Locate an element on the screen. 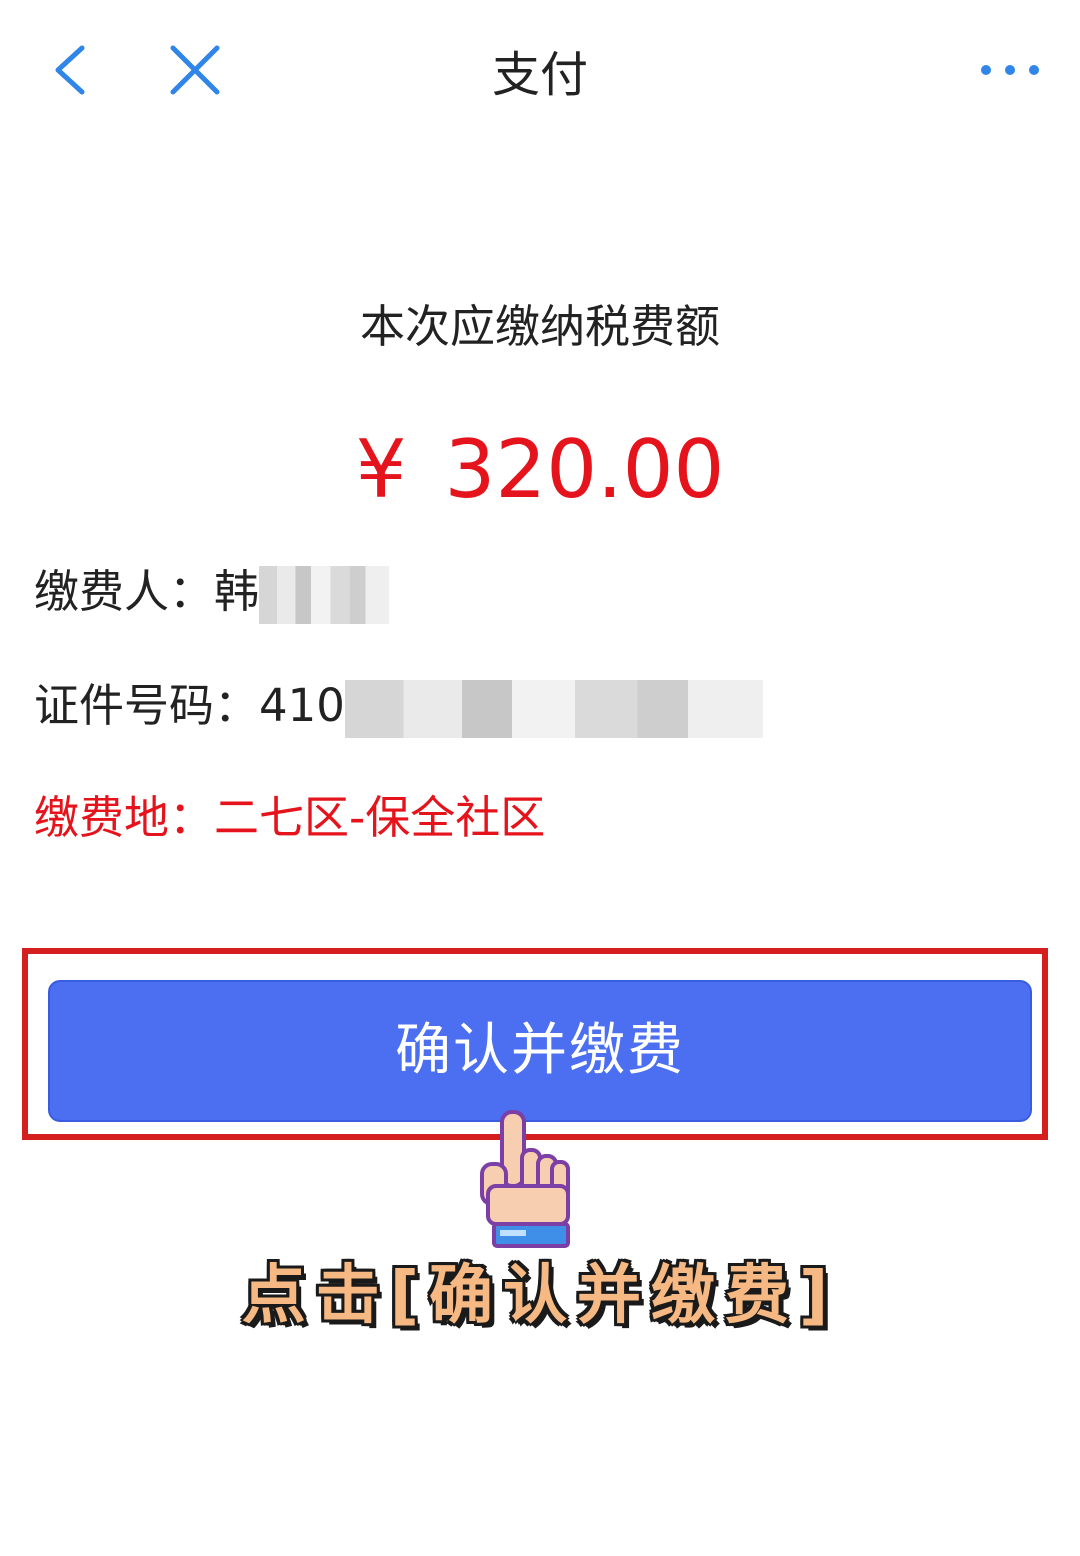 This screenshot has height=1556, width=1080. confirm-and-pay-button: 确认并缴费 is located at coordinates (540, 1051).